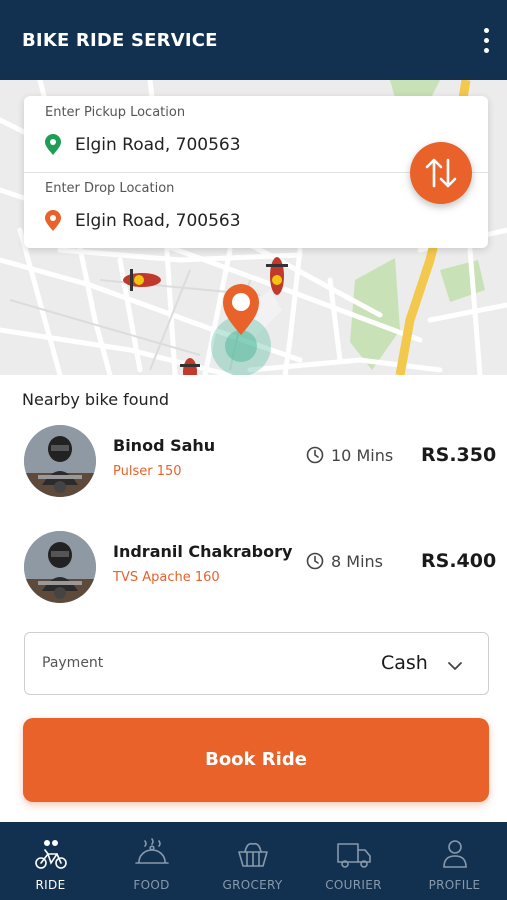 The image size is (507, 900). Describe the element at coordinates (95, 399) in the screenshot. I see `nearby-title: Nearby bike found` at that location.